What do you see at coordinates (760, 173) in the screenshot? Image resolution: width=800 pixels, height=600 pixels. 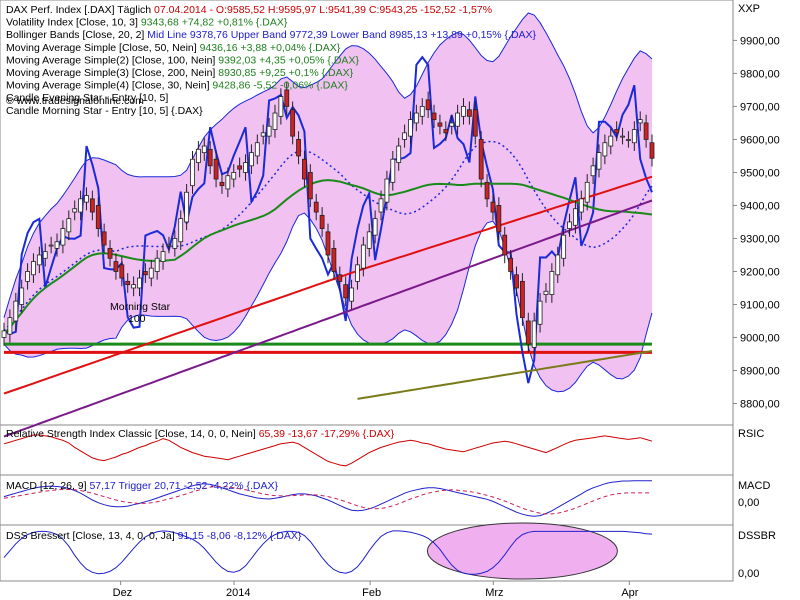 I see `price-tick-label: 9500,00` at bounding box center [760, 173].